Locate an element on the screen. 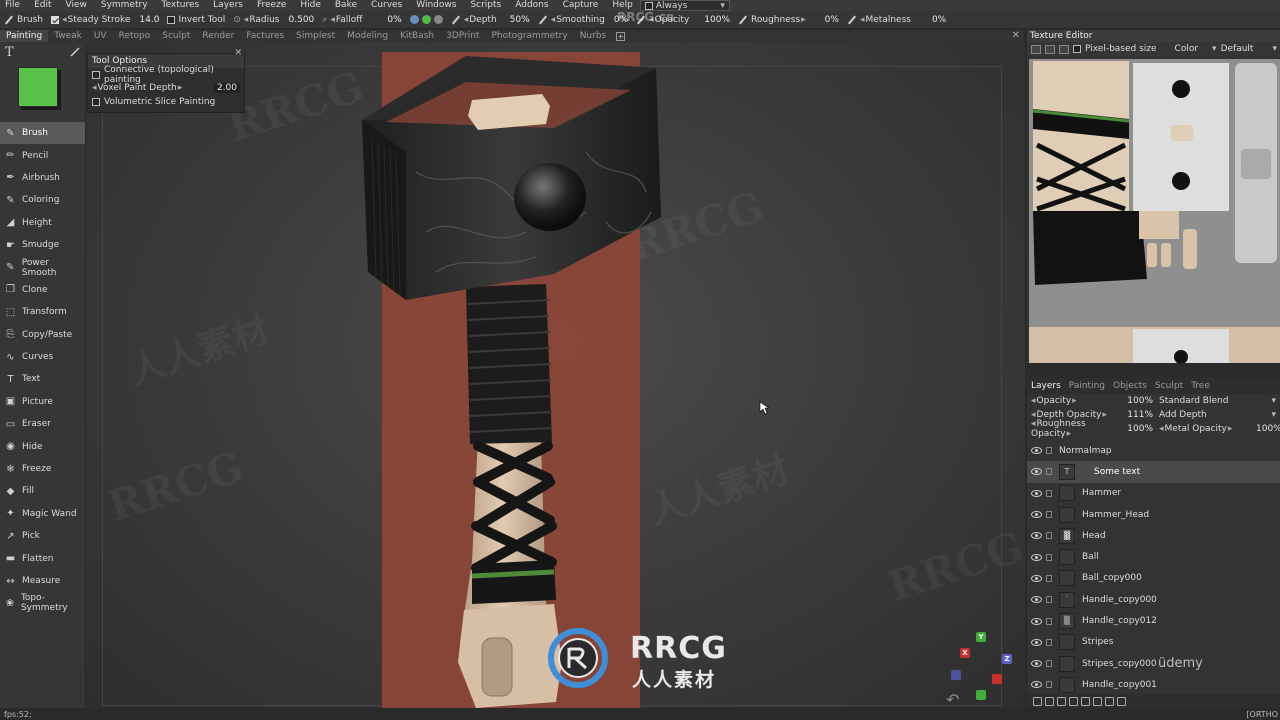 Image resolution: width=1280 pixels, height=720 pixels. tool-fill: ◆ Fill is located at coordinates (42, 491).